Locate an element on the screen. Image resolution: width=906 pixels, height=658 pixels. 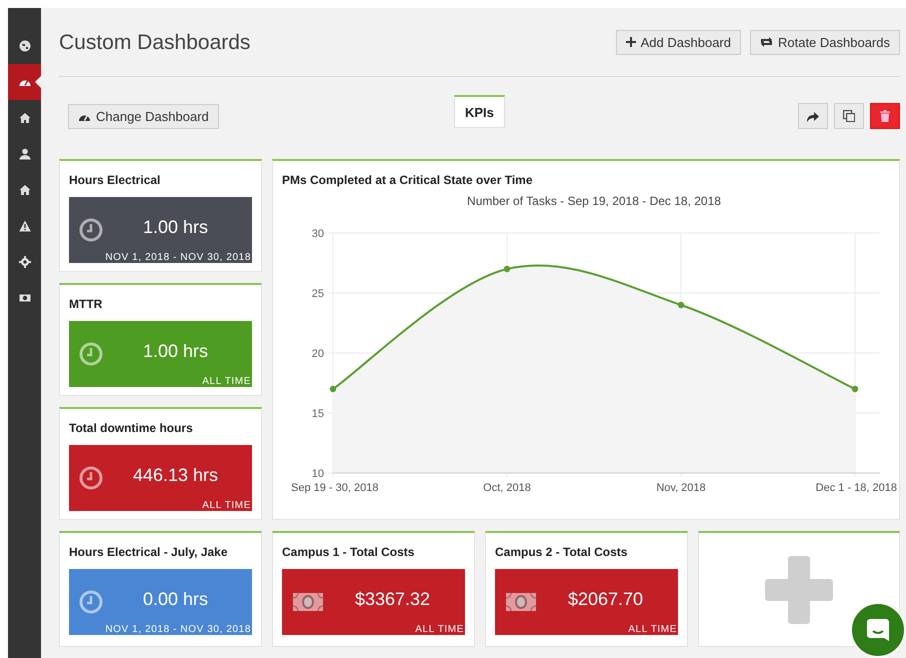
warning-icon is located at coordinates (24, 226).